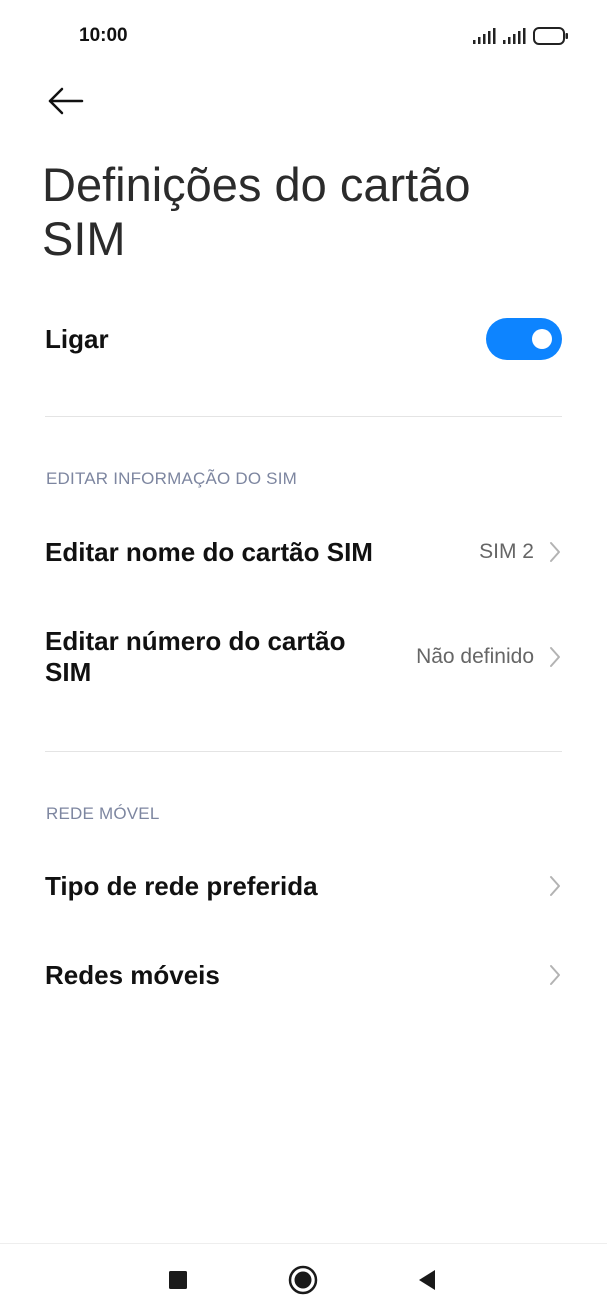 Image resolution: width=607 pixels, height=1316 pixels. I want to click on mobile-networks-label: Redes móveis, so click(132, 974).